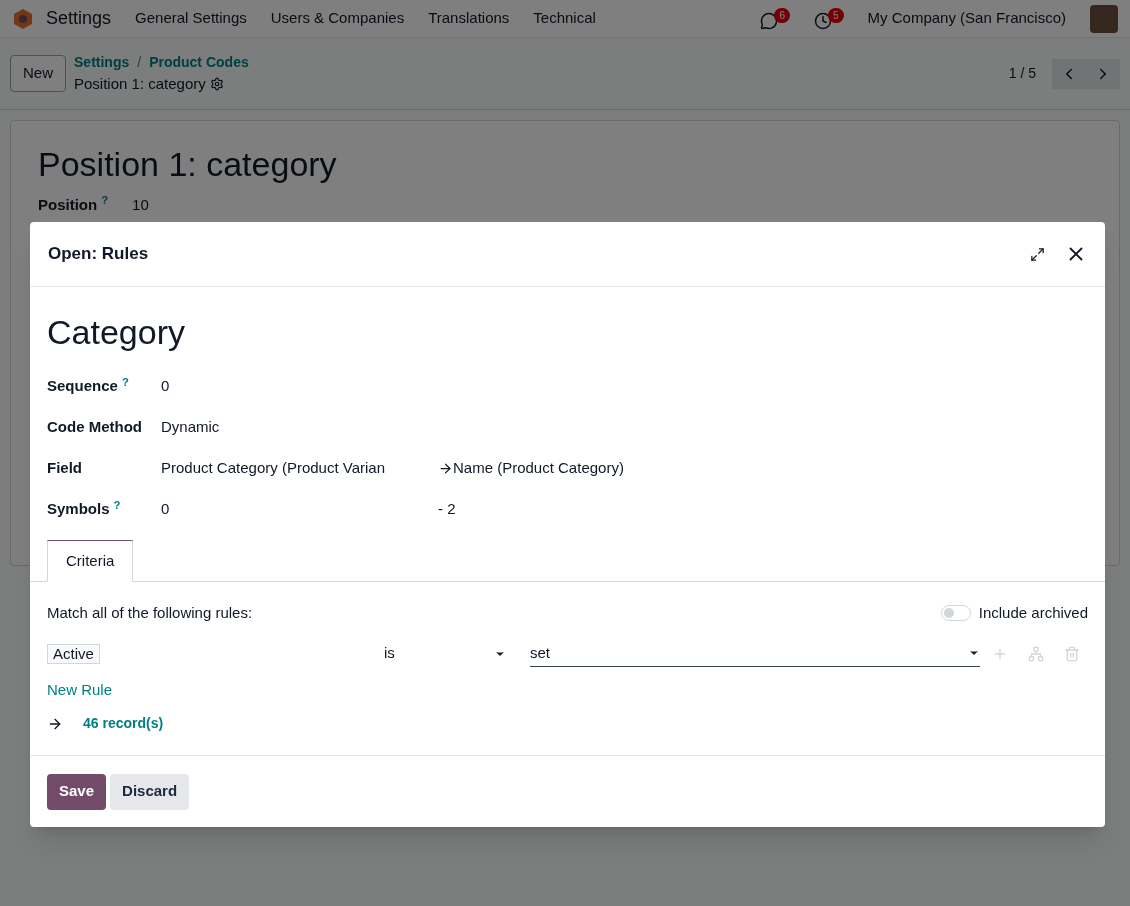 The image size is (1130, 906). Describe the element at coordinates (84, 509) in the screenshot. I see `field-label: Symbols $^{?}$` at that location.